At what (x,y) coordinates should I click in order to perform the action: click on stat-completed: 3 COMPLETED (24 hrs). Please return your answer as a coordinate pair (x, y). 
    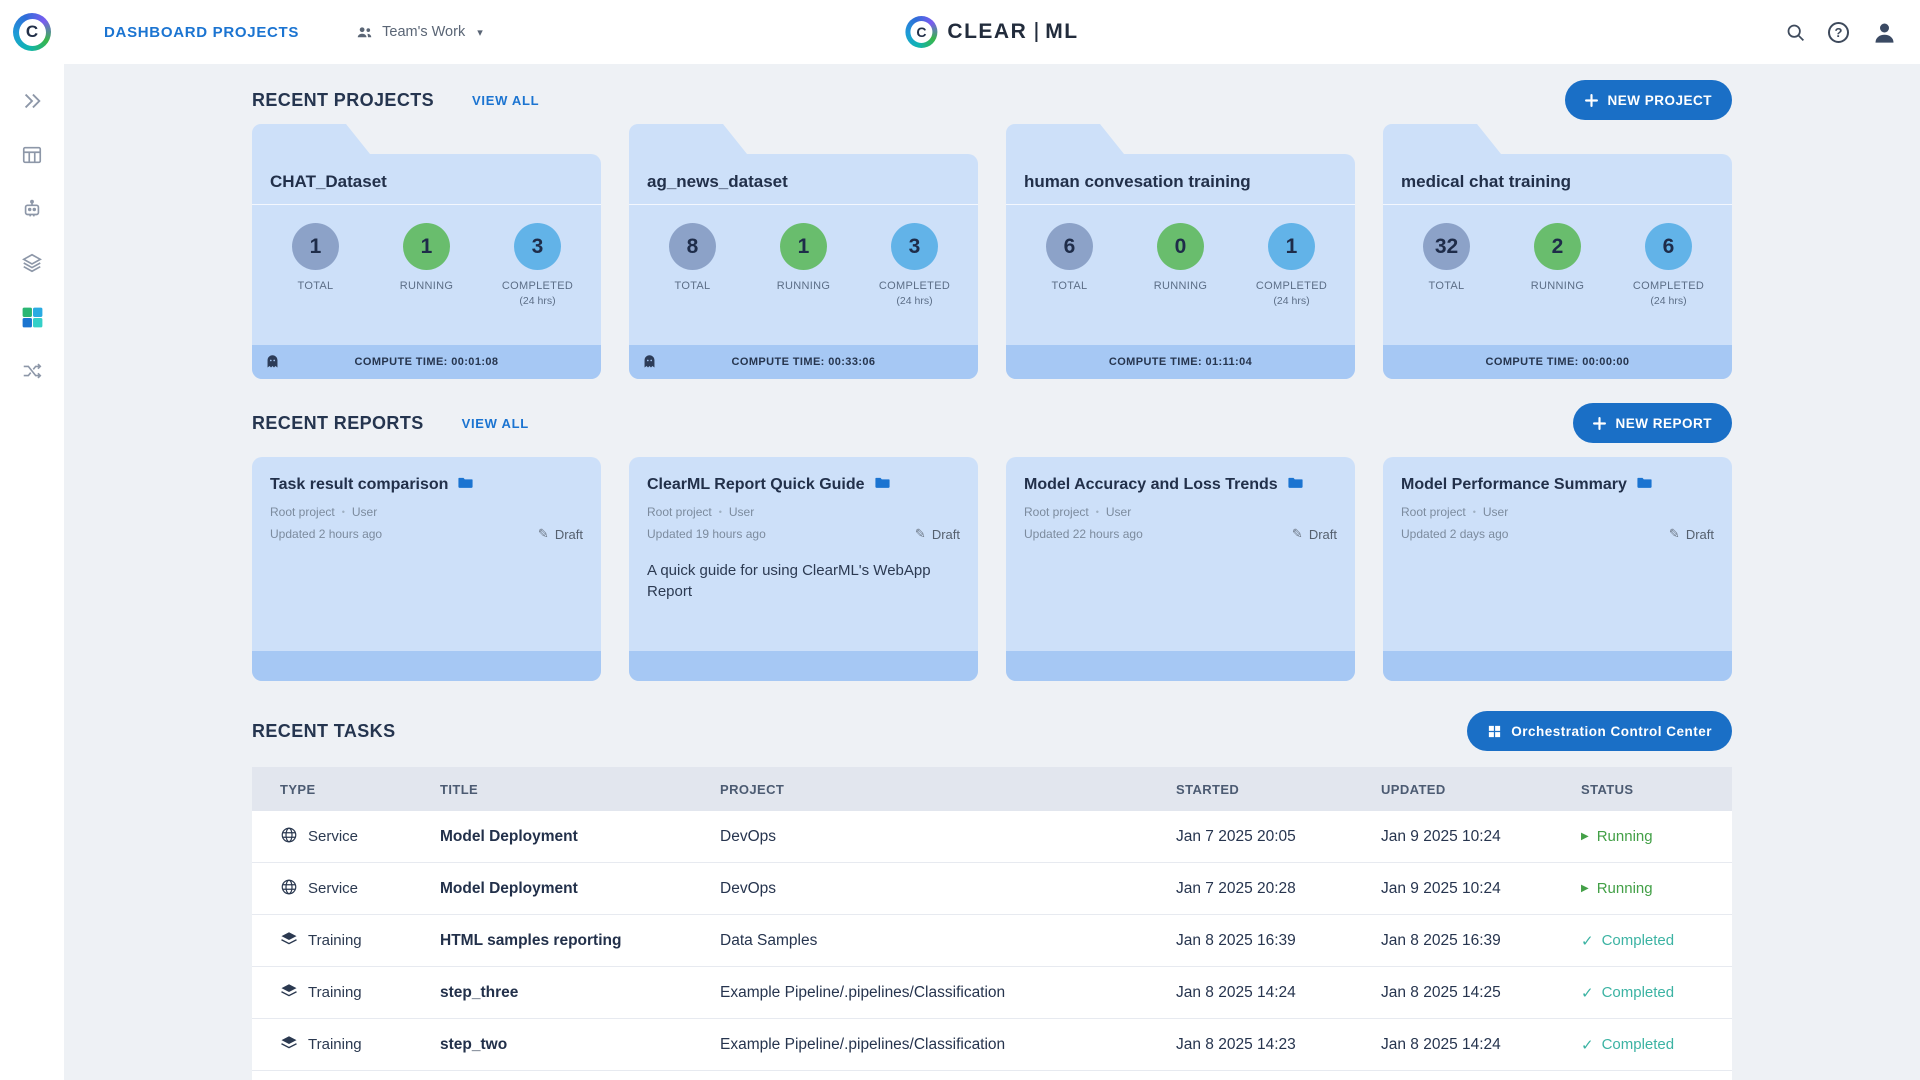
    Looking at the image, I should click on (915, 265).